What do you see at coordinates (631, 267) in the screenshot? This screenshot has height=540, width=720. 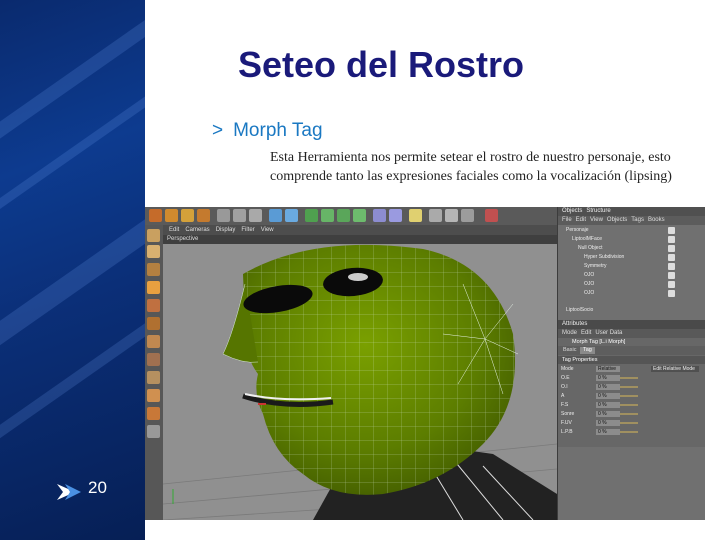 I see `list-item: Symmetry` at bounding box center [631, 267].